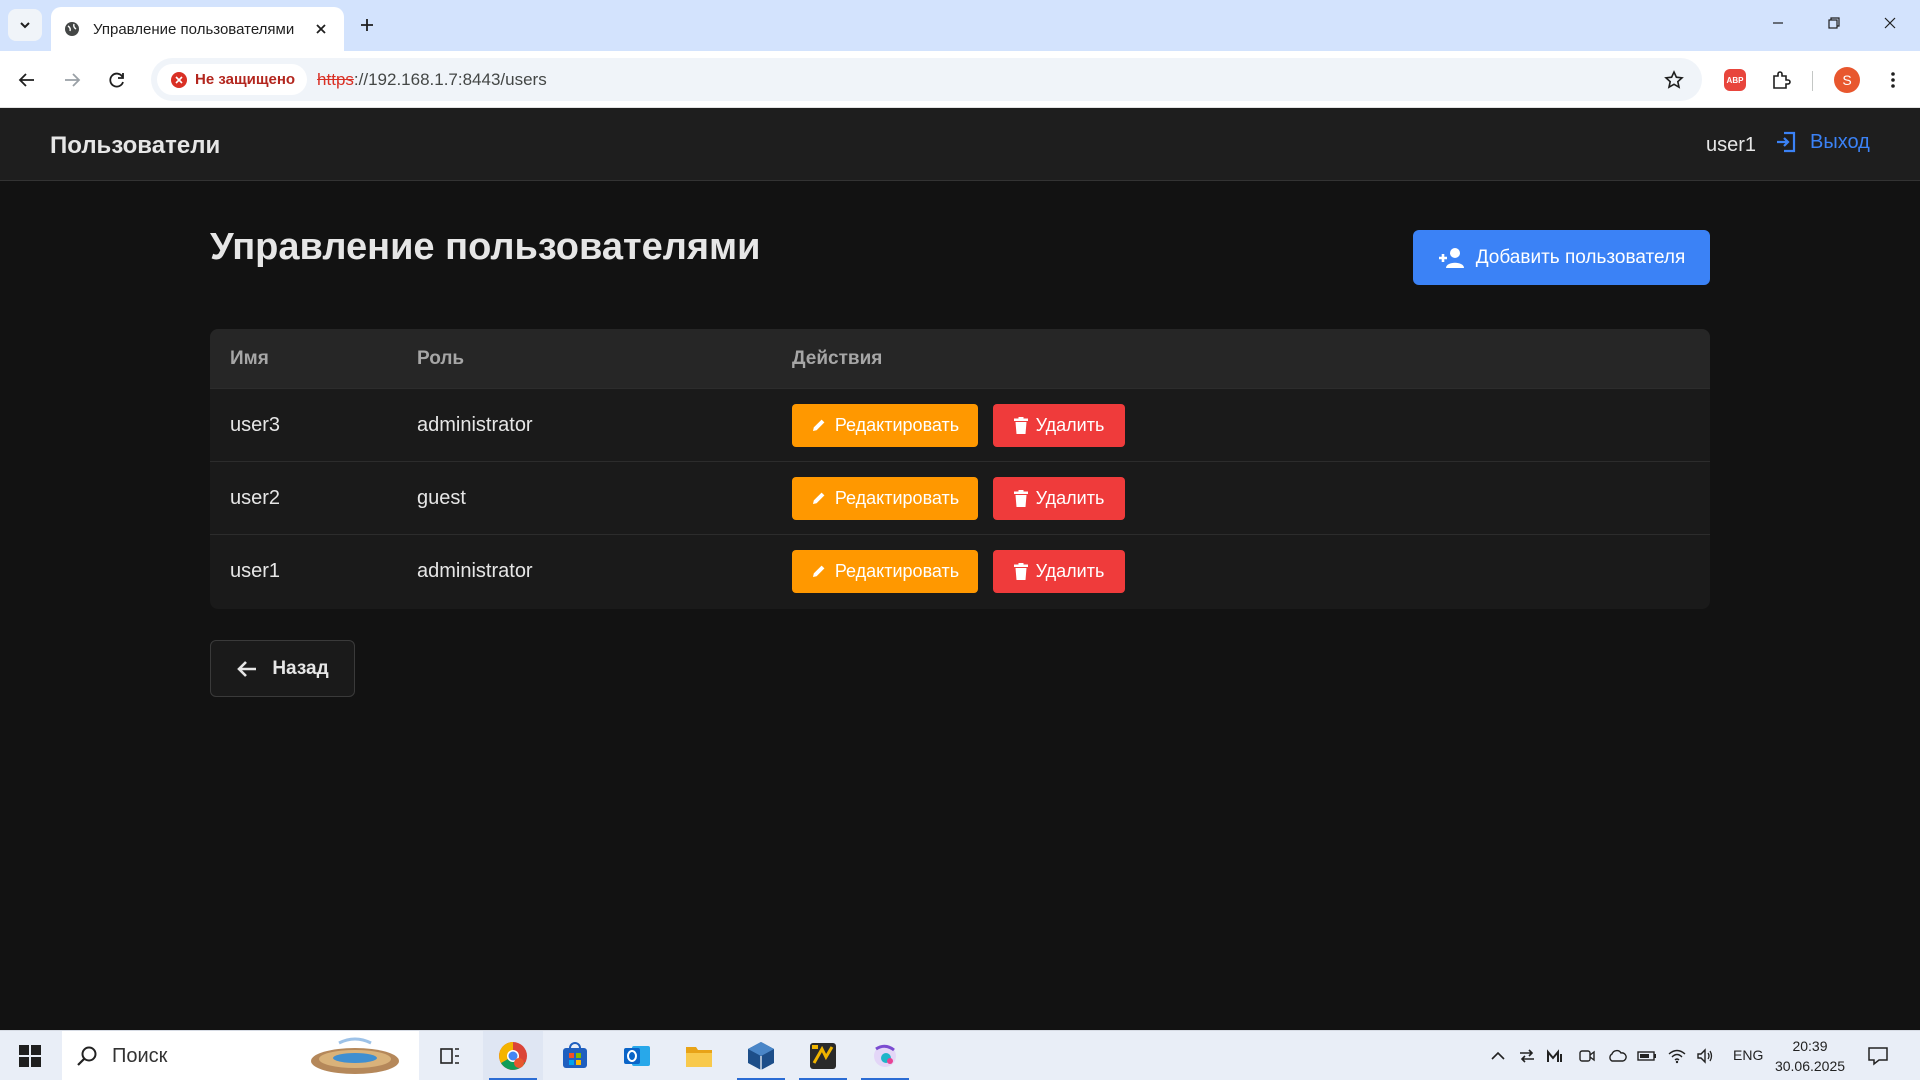  I want to click on volume-icon, so click(1705, 1056).